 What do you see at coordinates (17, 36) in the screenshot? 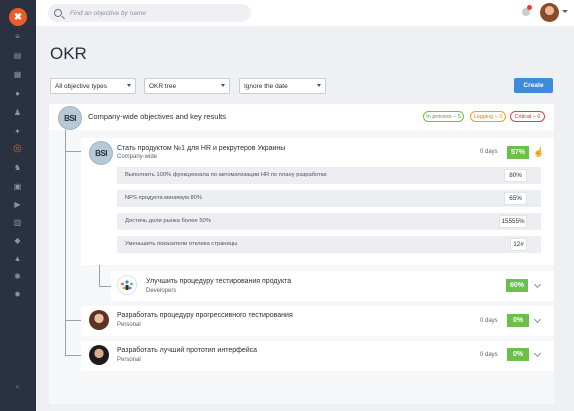
I see `feed-icon: ≡` at bounding box center [17, 36].